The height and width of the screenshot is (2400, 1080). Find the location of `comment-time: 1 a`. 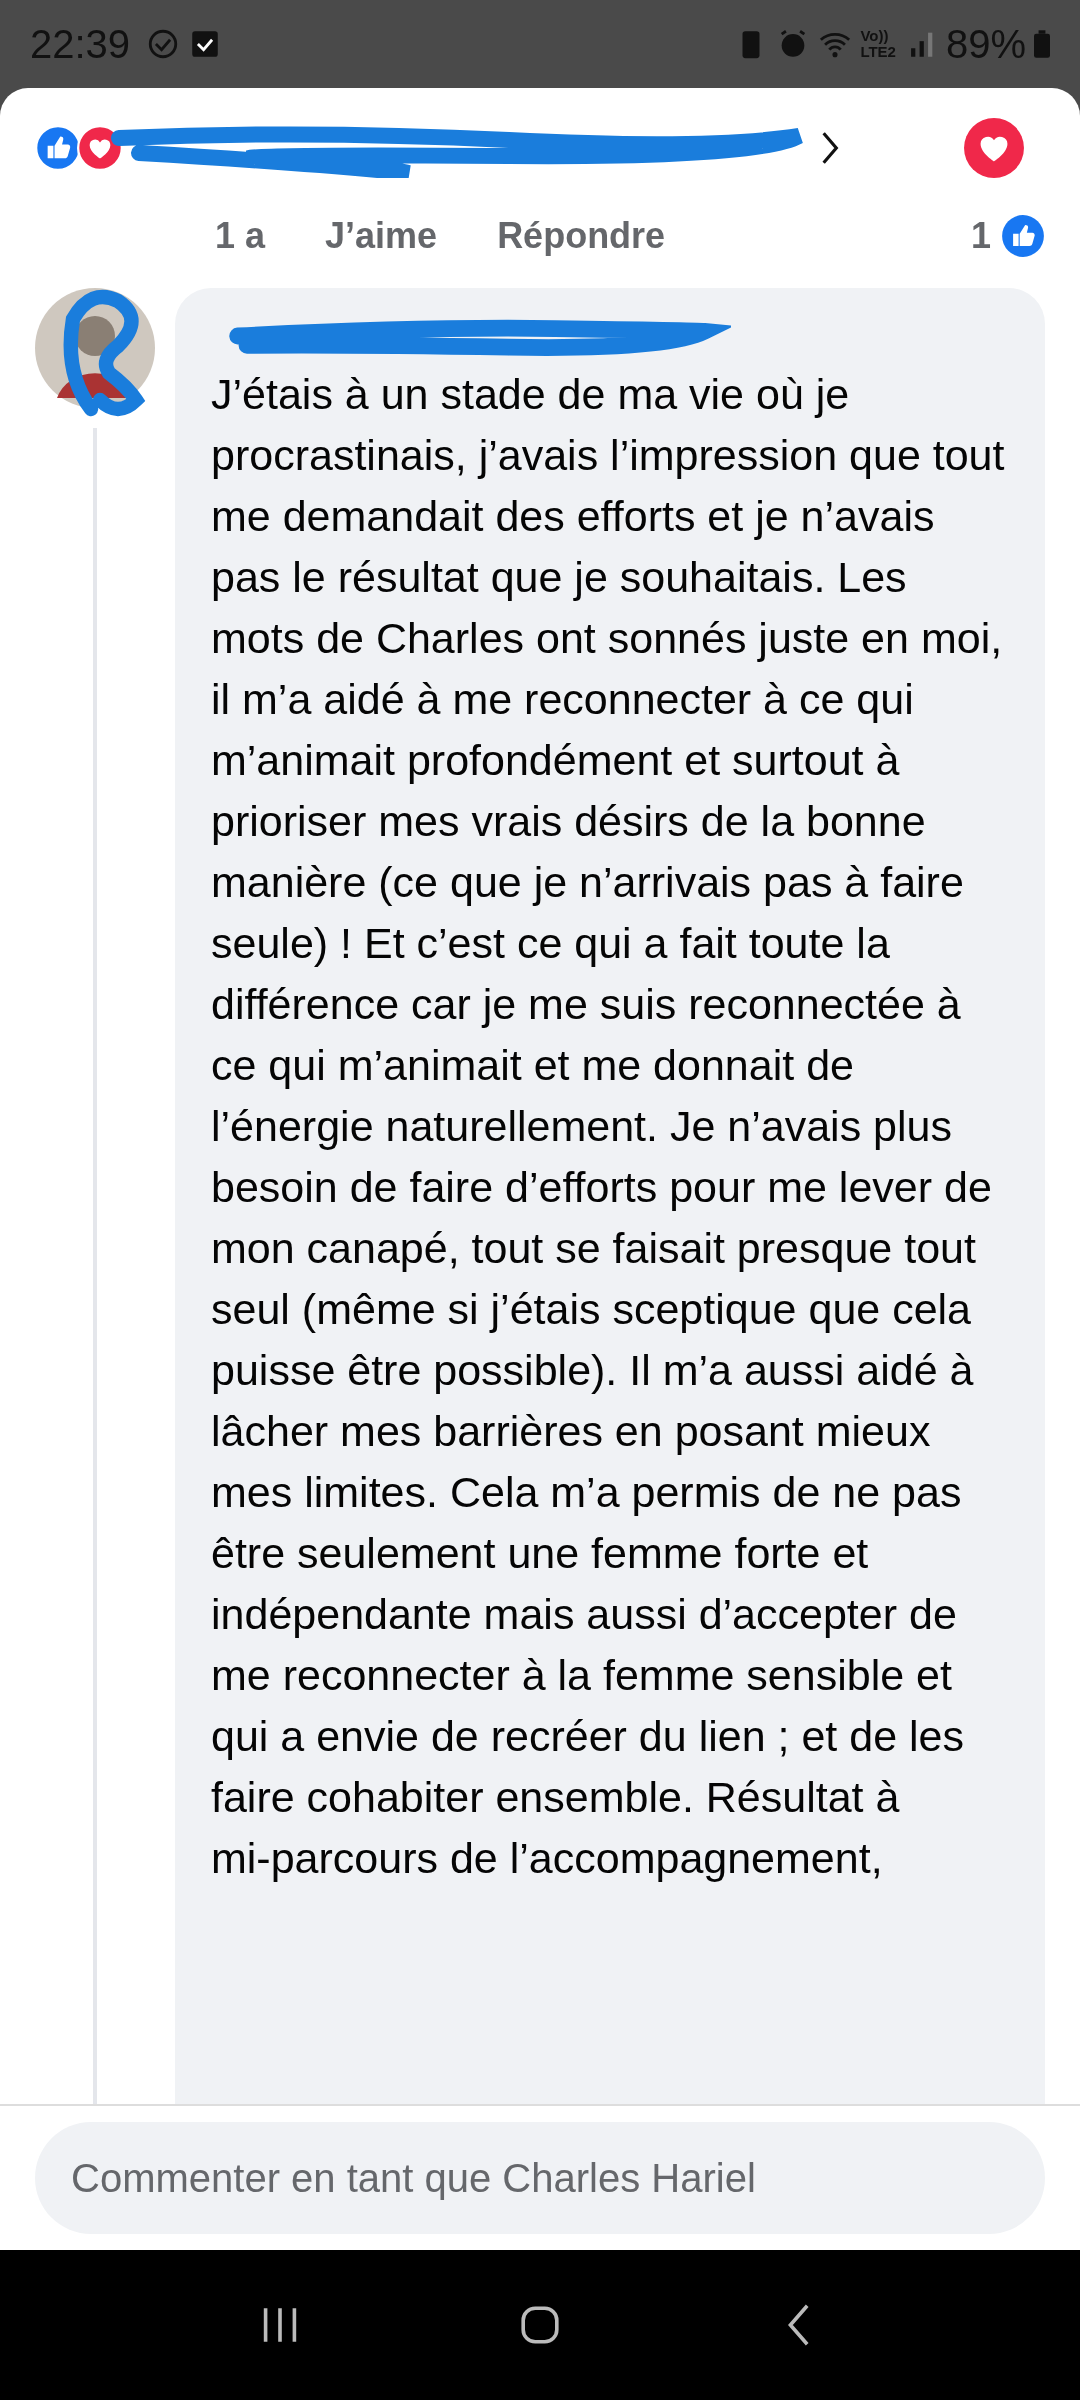

comment-time: 1 a is located at coordinates (240, 236).